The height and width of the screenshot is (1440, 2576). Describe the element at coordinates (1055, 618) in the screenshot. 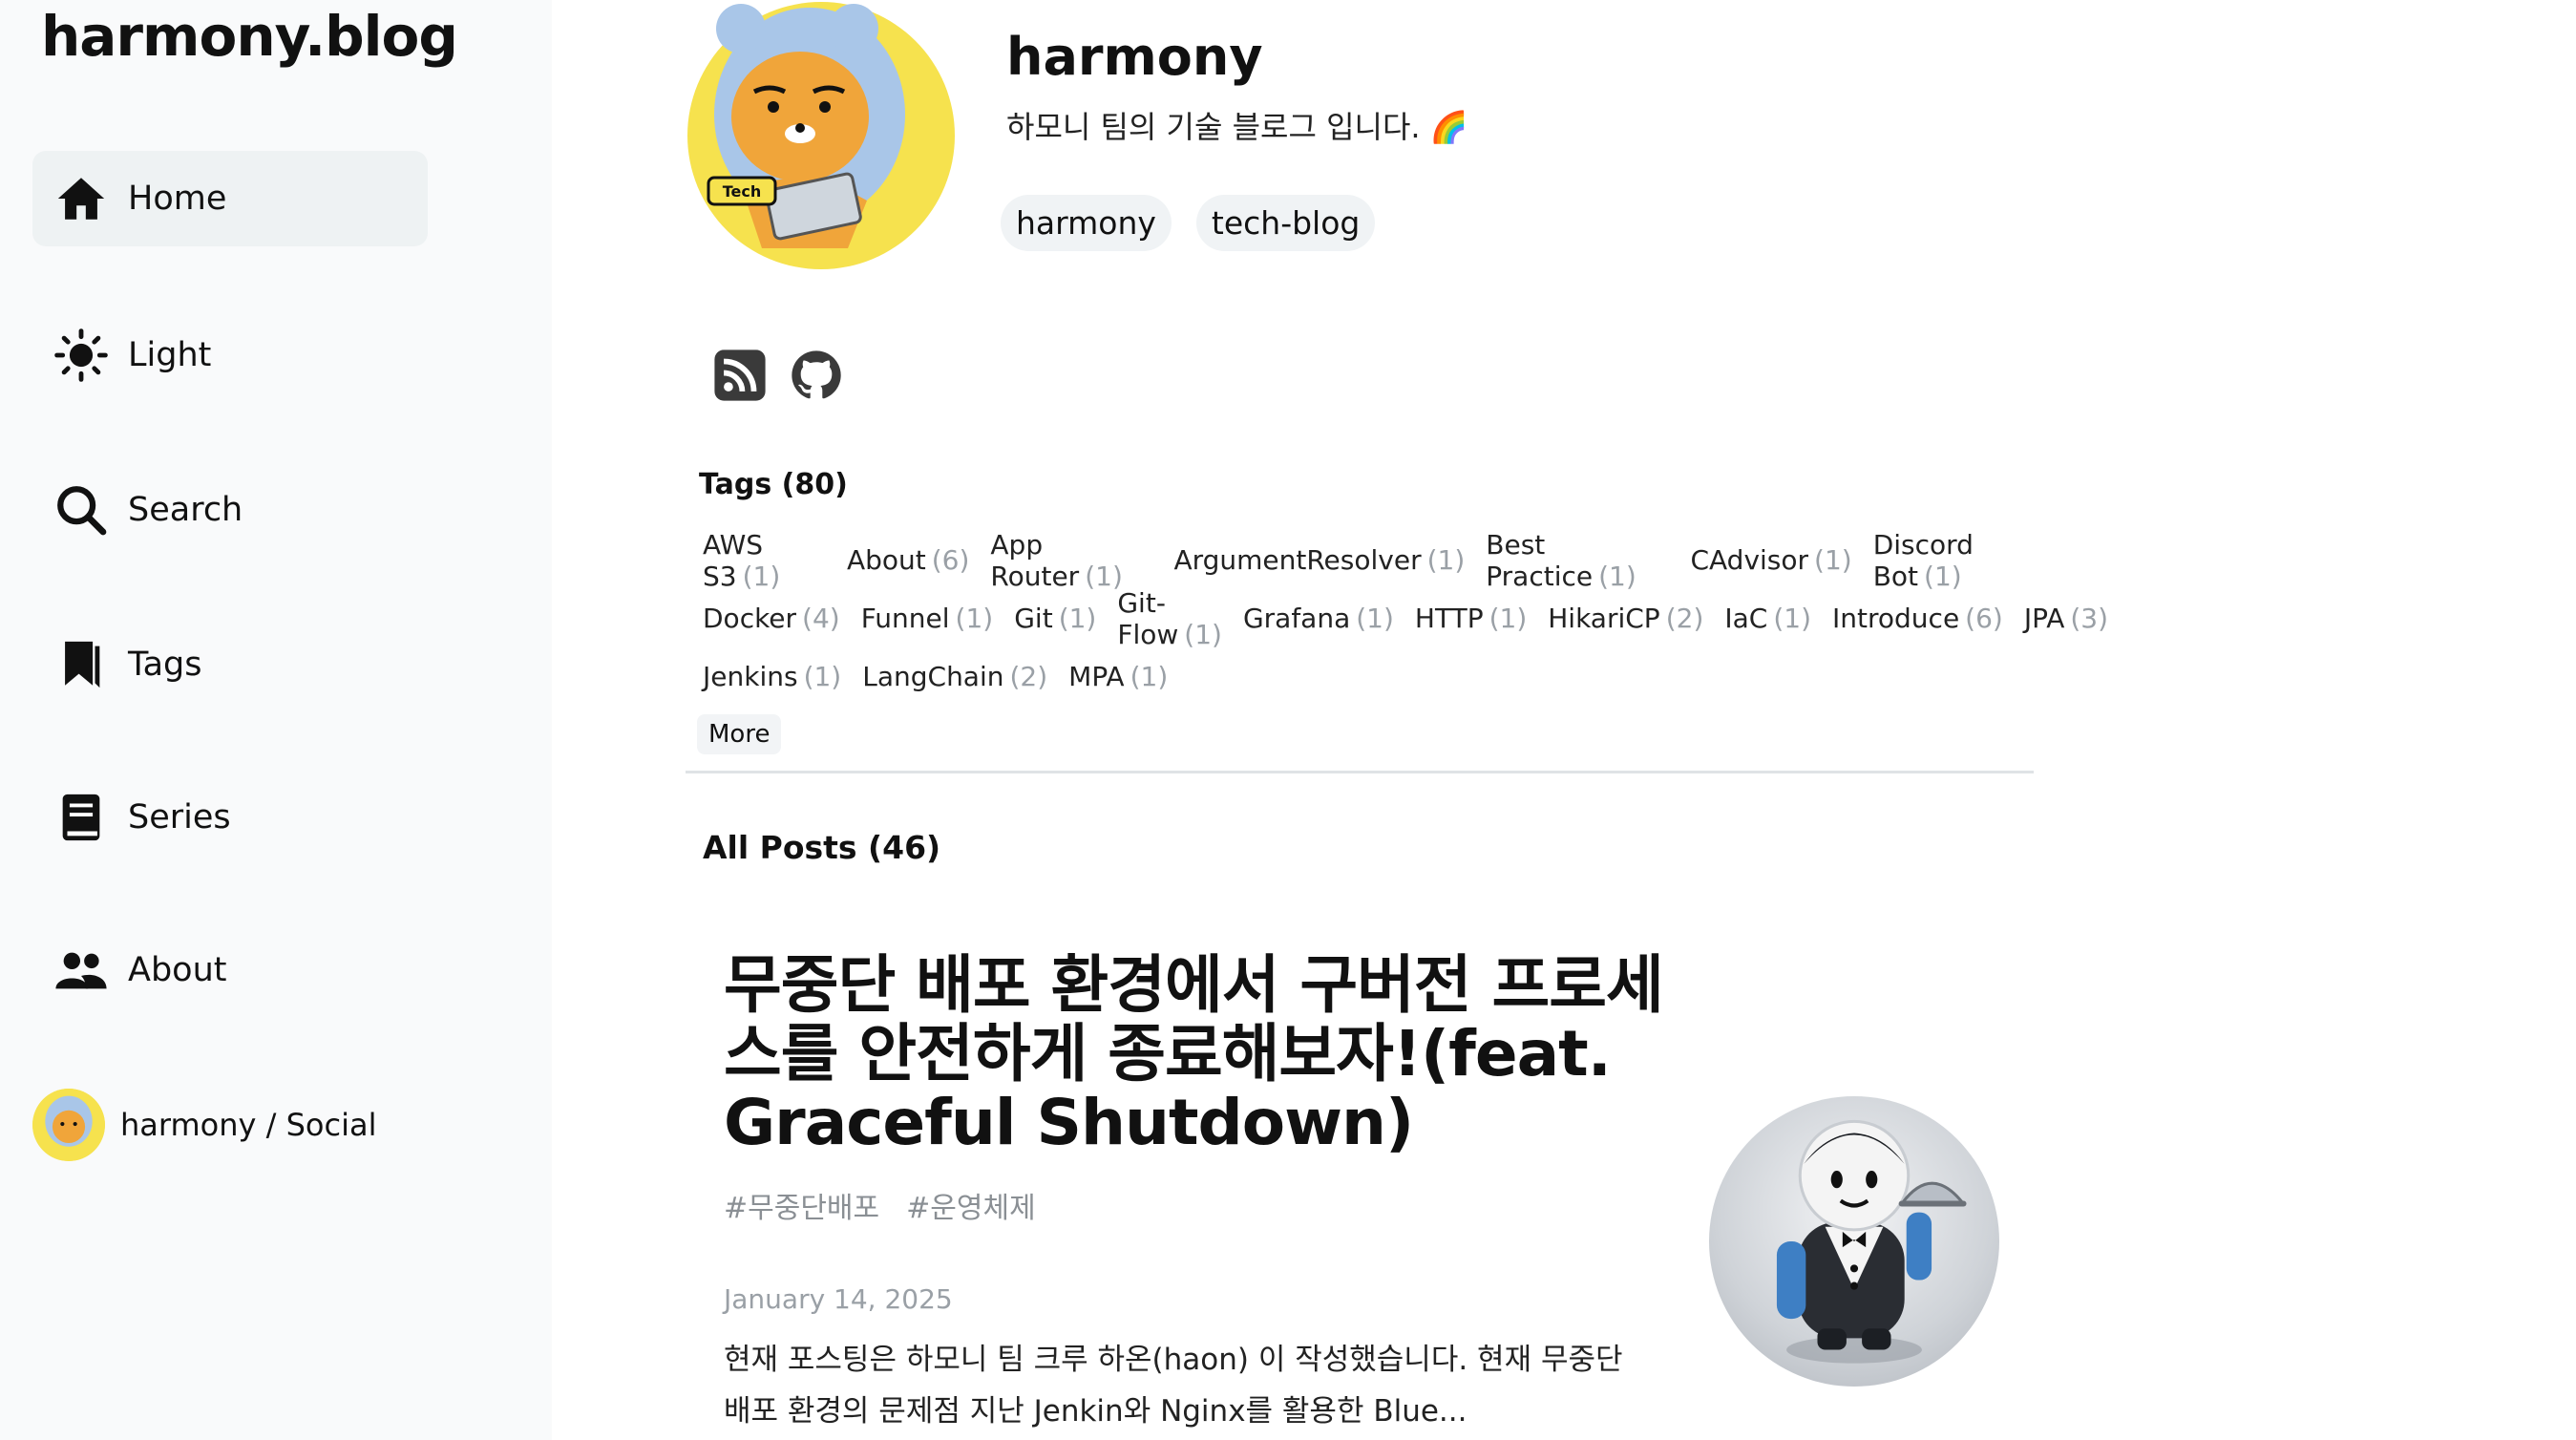

I see `tag-link: Git (1)` at that location.